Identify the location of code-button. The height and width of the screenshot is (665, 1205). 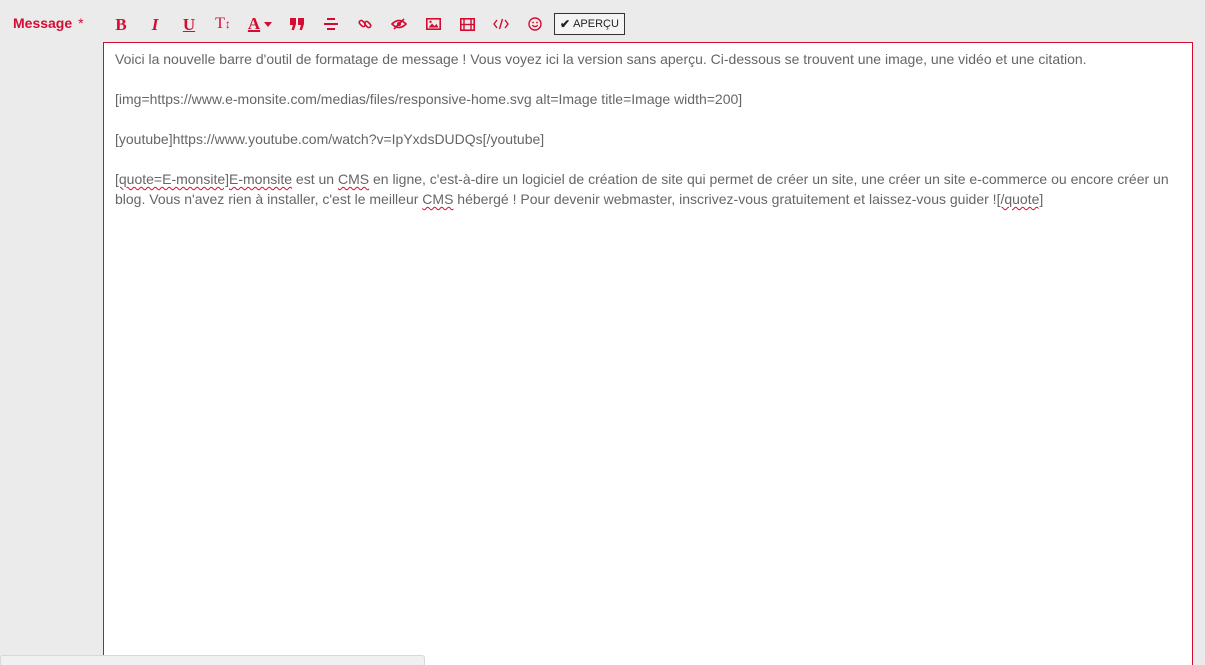
(501, 24).